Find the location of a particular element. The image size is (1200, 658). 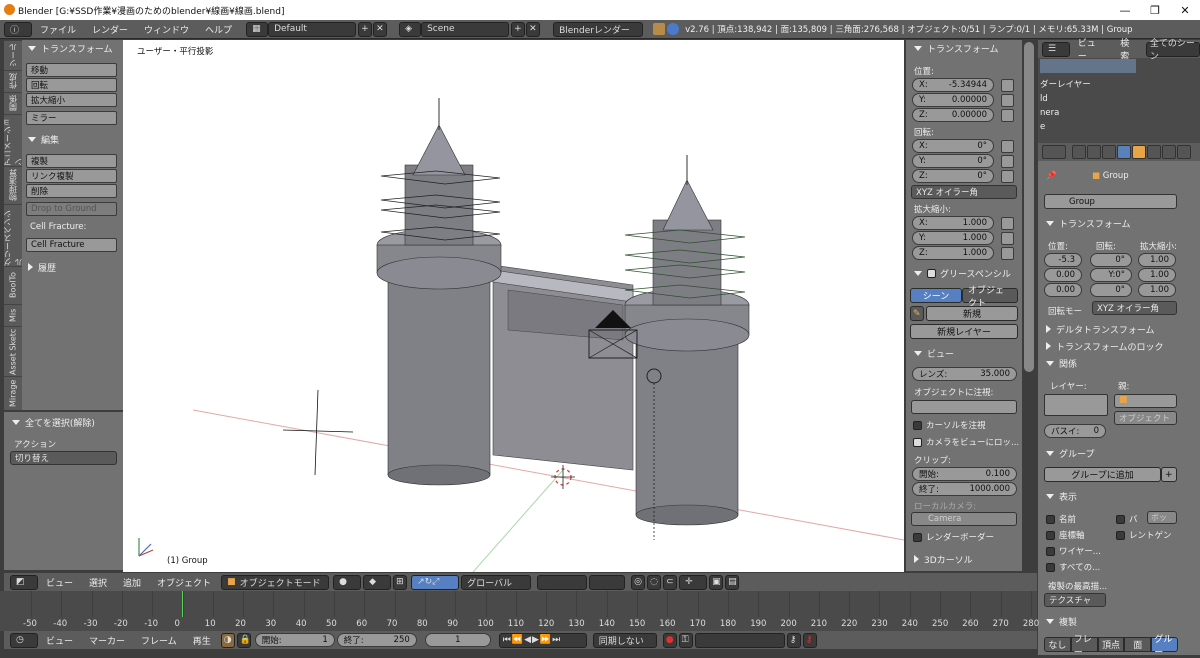

tab-relations: 関係 is located at coordinates (13, 103).